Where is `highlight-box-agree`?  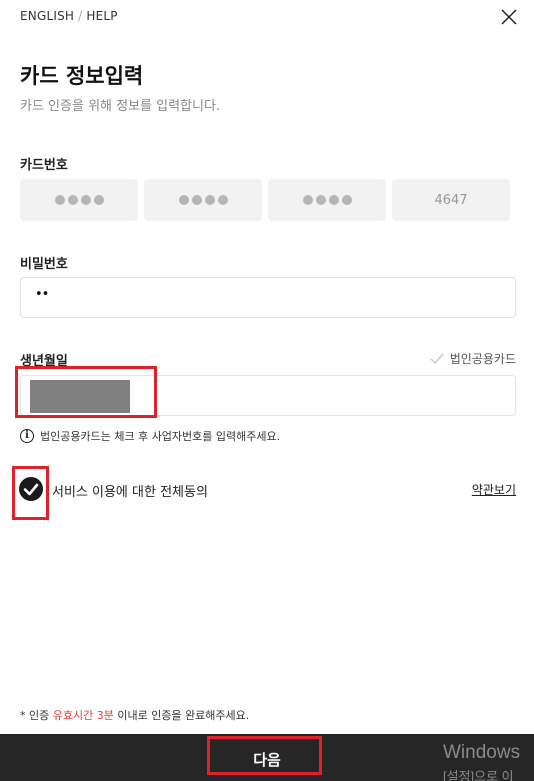 highlight-box-agree is located at coordinates (30, 493).